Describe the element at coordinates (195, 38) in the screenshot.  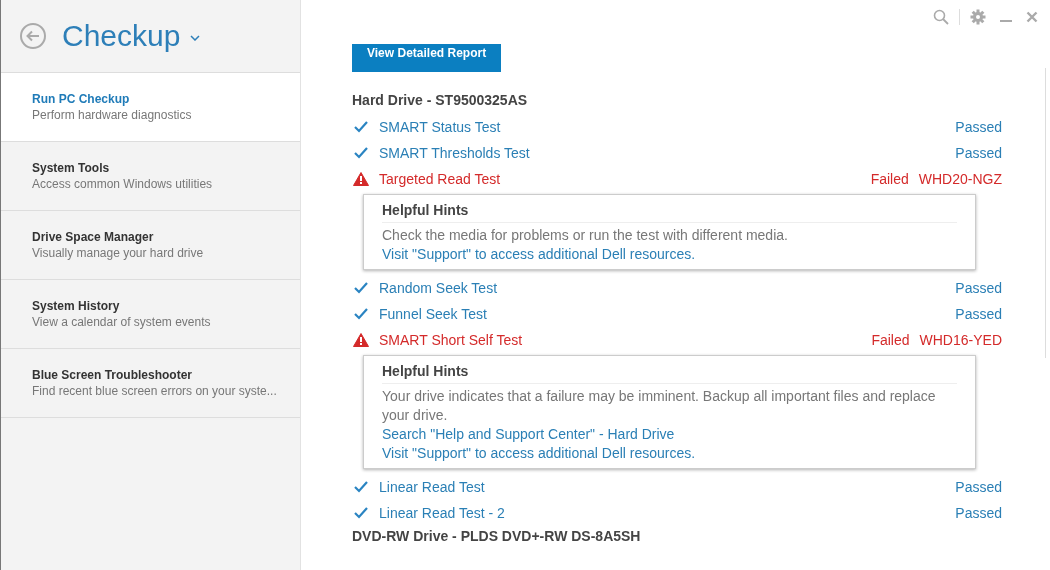
I see `chevron-down-icon` at that location.